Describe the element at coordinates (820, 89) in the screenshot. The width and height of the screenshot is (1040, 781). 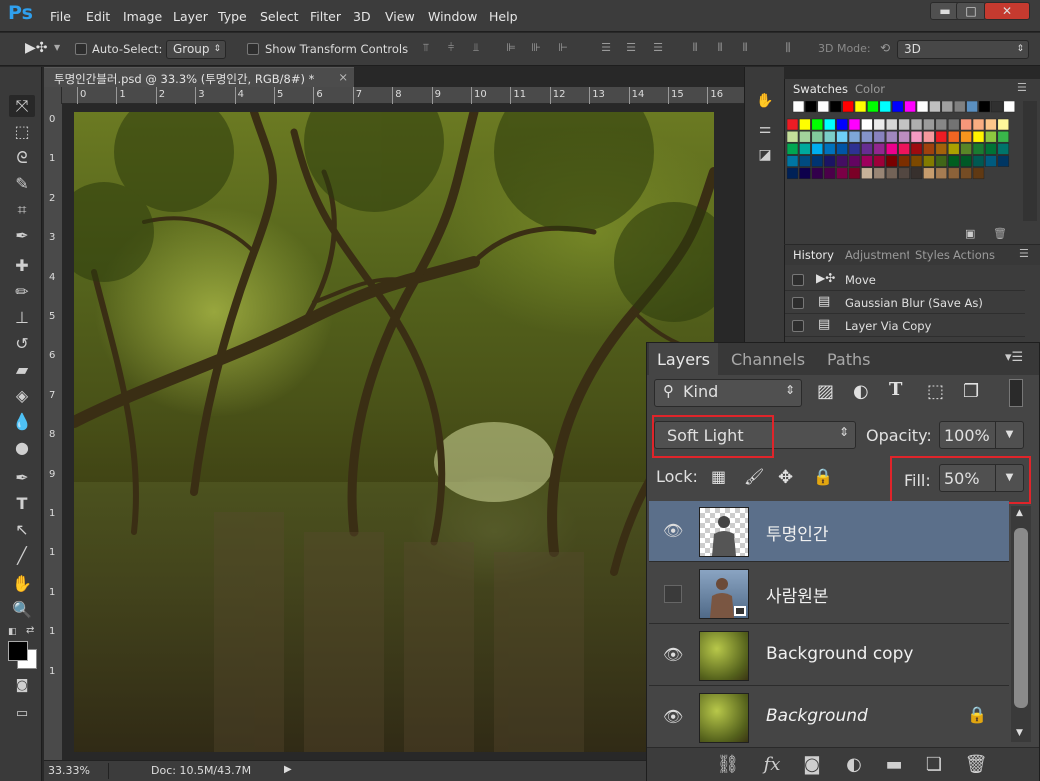
I see `tab-swatches: Swatches` at that location.